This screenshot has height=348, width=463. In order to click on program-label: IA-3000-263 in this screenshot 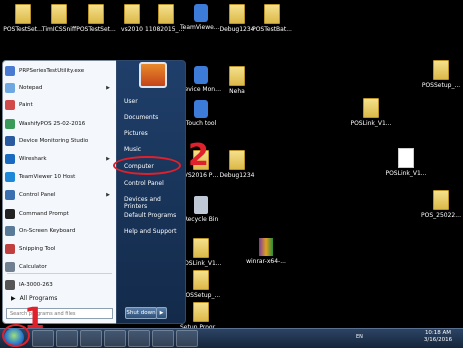, I will do `click(36, 285)`.